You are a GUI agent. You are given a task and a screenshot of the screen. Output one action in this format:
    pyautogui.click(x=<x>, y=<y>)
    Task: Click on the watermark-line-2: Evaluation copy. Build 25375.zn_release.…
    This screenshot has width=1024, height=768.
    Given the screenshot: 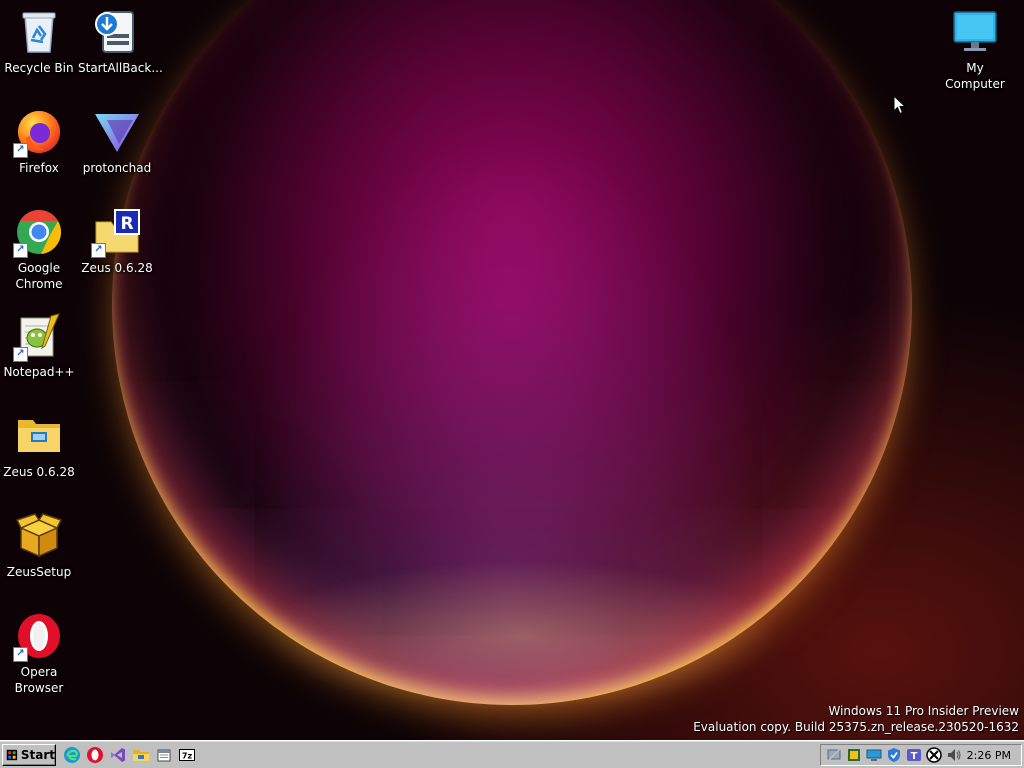 What is the action you would take?
    pyautogui.click(x=856, y=727)
    